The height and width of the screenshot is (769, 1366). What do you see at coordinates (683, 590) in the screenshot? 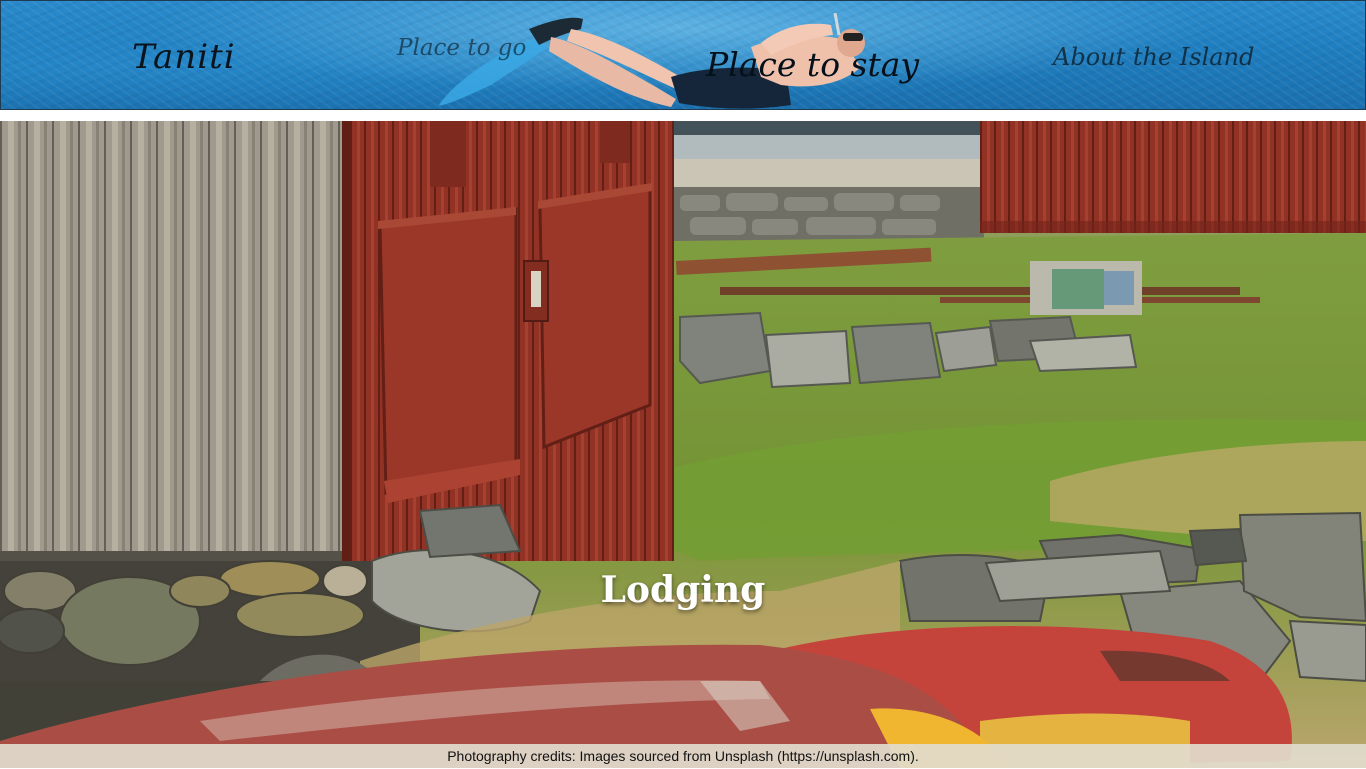
I see `page-title: Lodging` at bounding box center [683, 590].